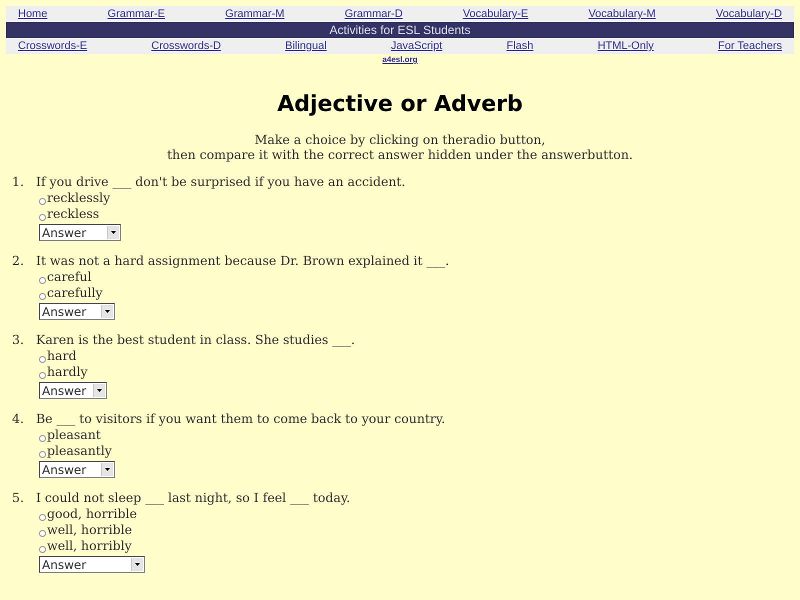  I want to click on nav-link: Crosswords-D, so click(186, 46).